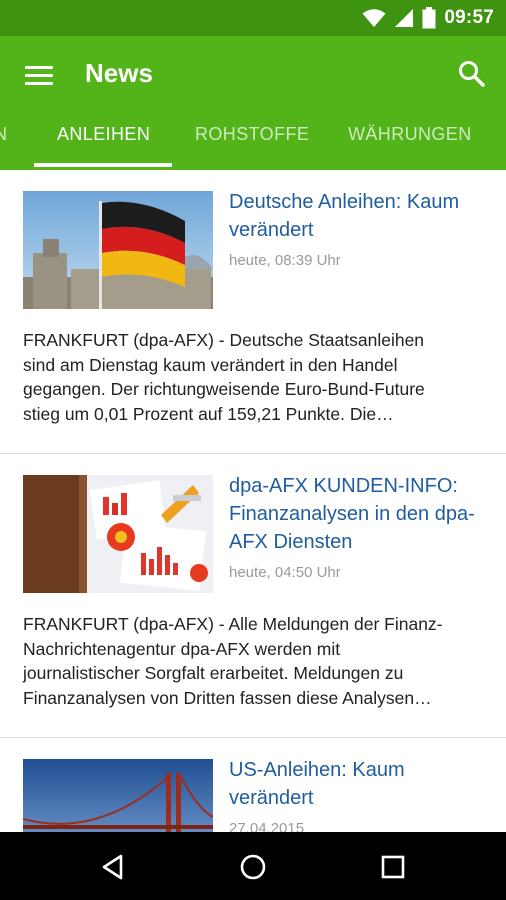  I want to click on search-icon, so click(472, 74).